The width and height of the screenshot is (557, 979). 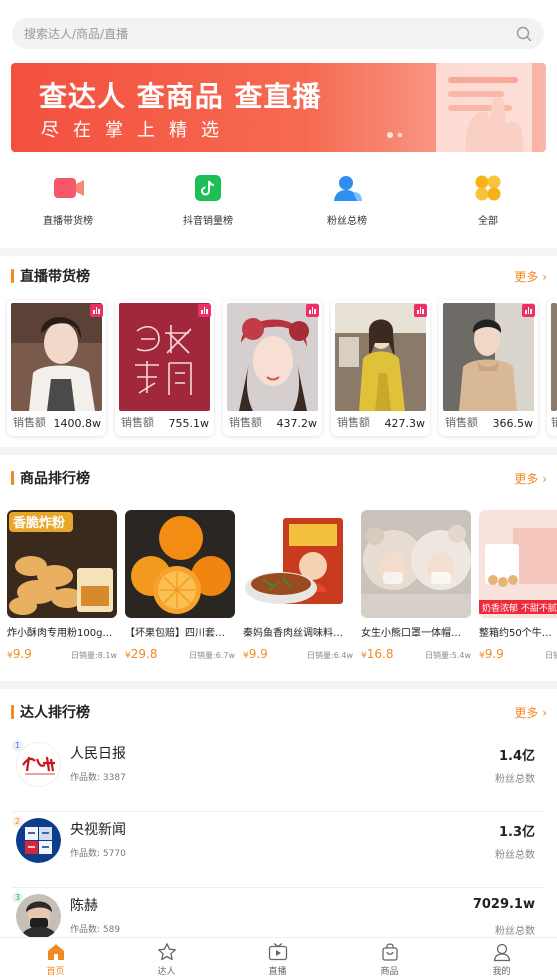 I want to click on fans-count: 1.3亿, so click(x=516, y=832).